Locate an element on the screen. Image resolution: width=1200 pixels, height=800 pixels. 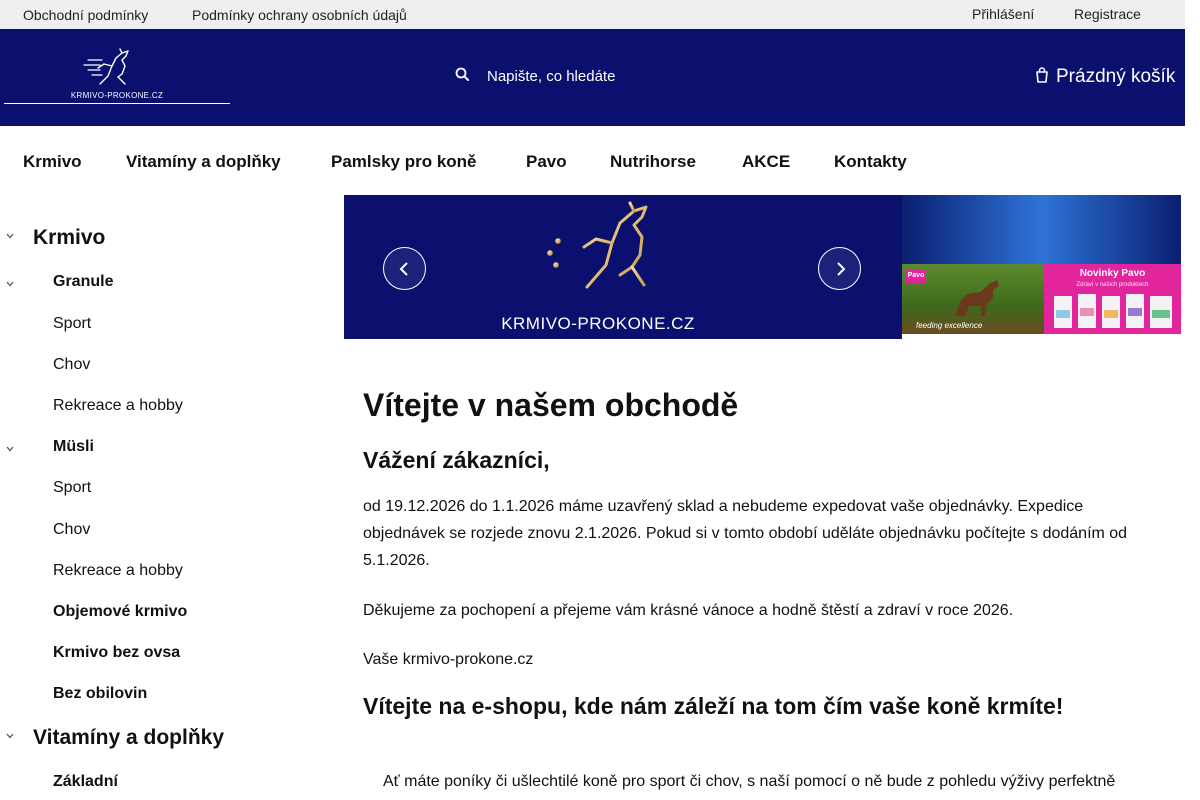
sidebar-item-zakladni: Základní is located at coordinates (85, 782).